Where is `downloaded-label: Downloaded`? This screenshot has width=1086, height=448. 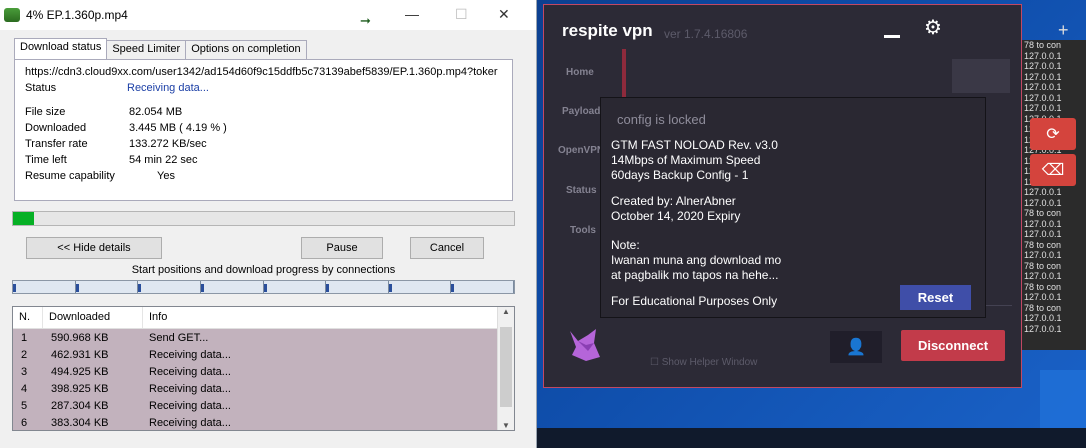 downloaded-label: Downloaded is located at coordinates (56, 128).